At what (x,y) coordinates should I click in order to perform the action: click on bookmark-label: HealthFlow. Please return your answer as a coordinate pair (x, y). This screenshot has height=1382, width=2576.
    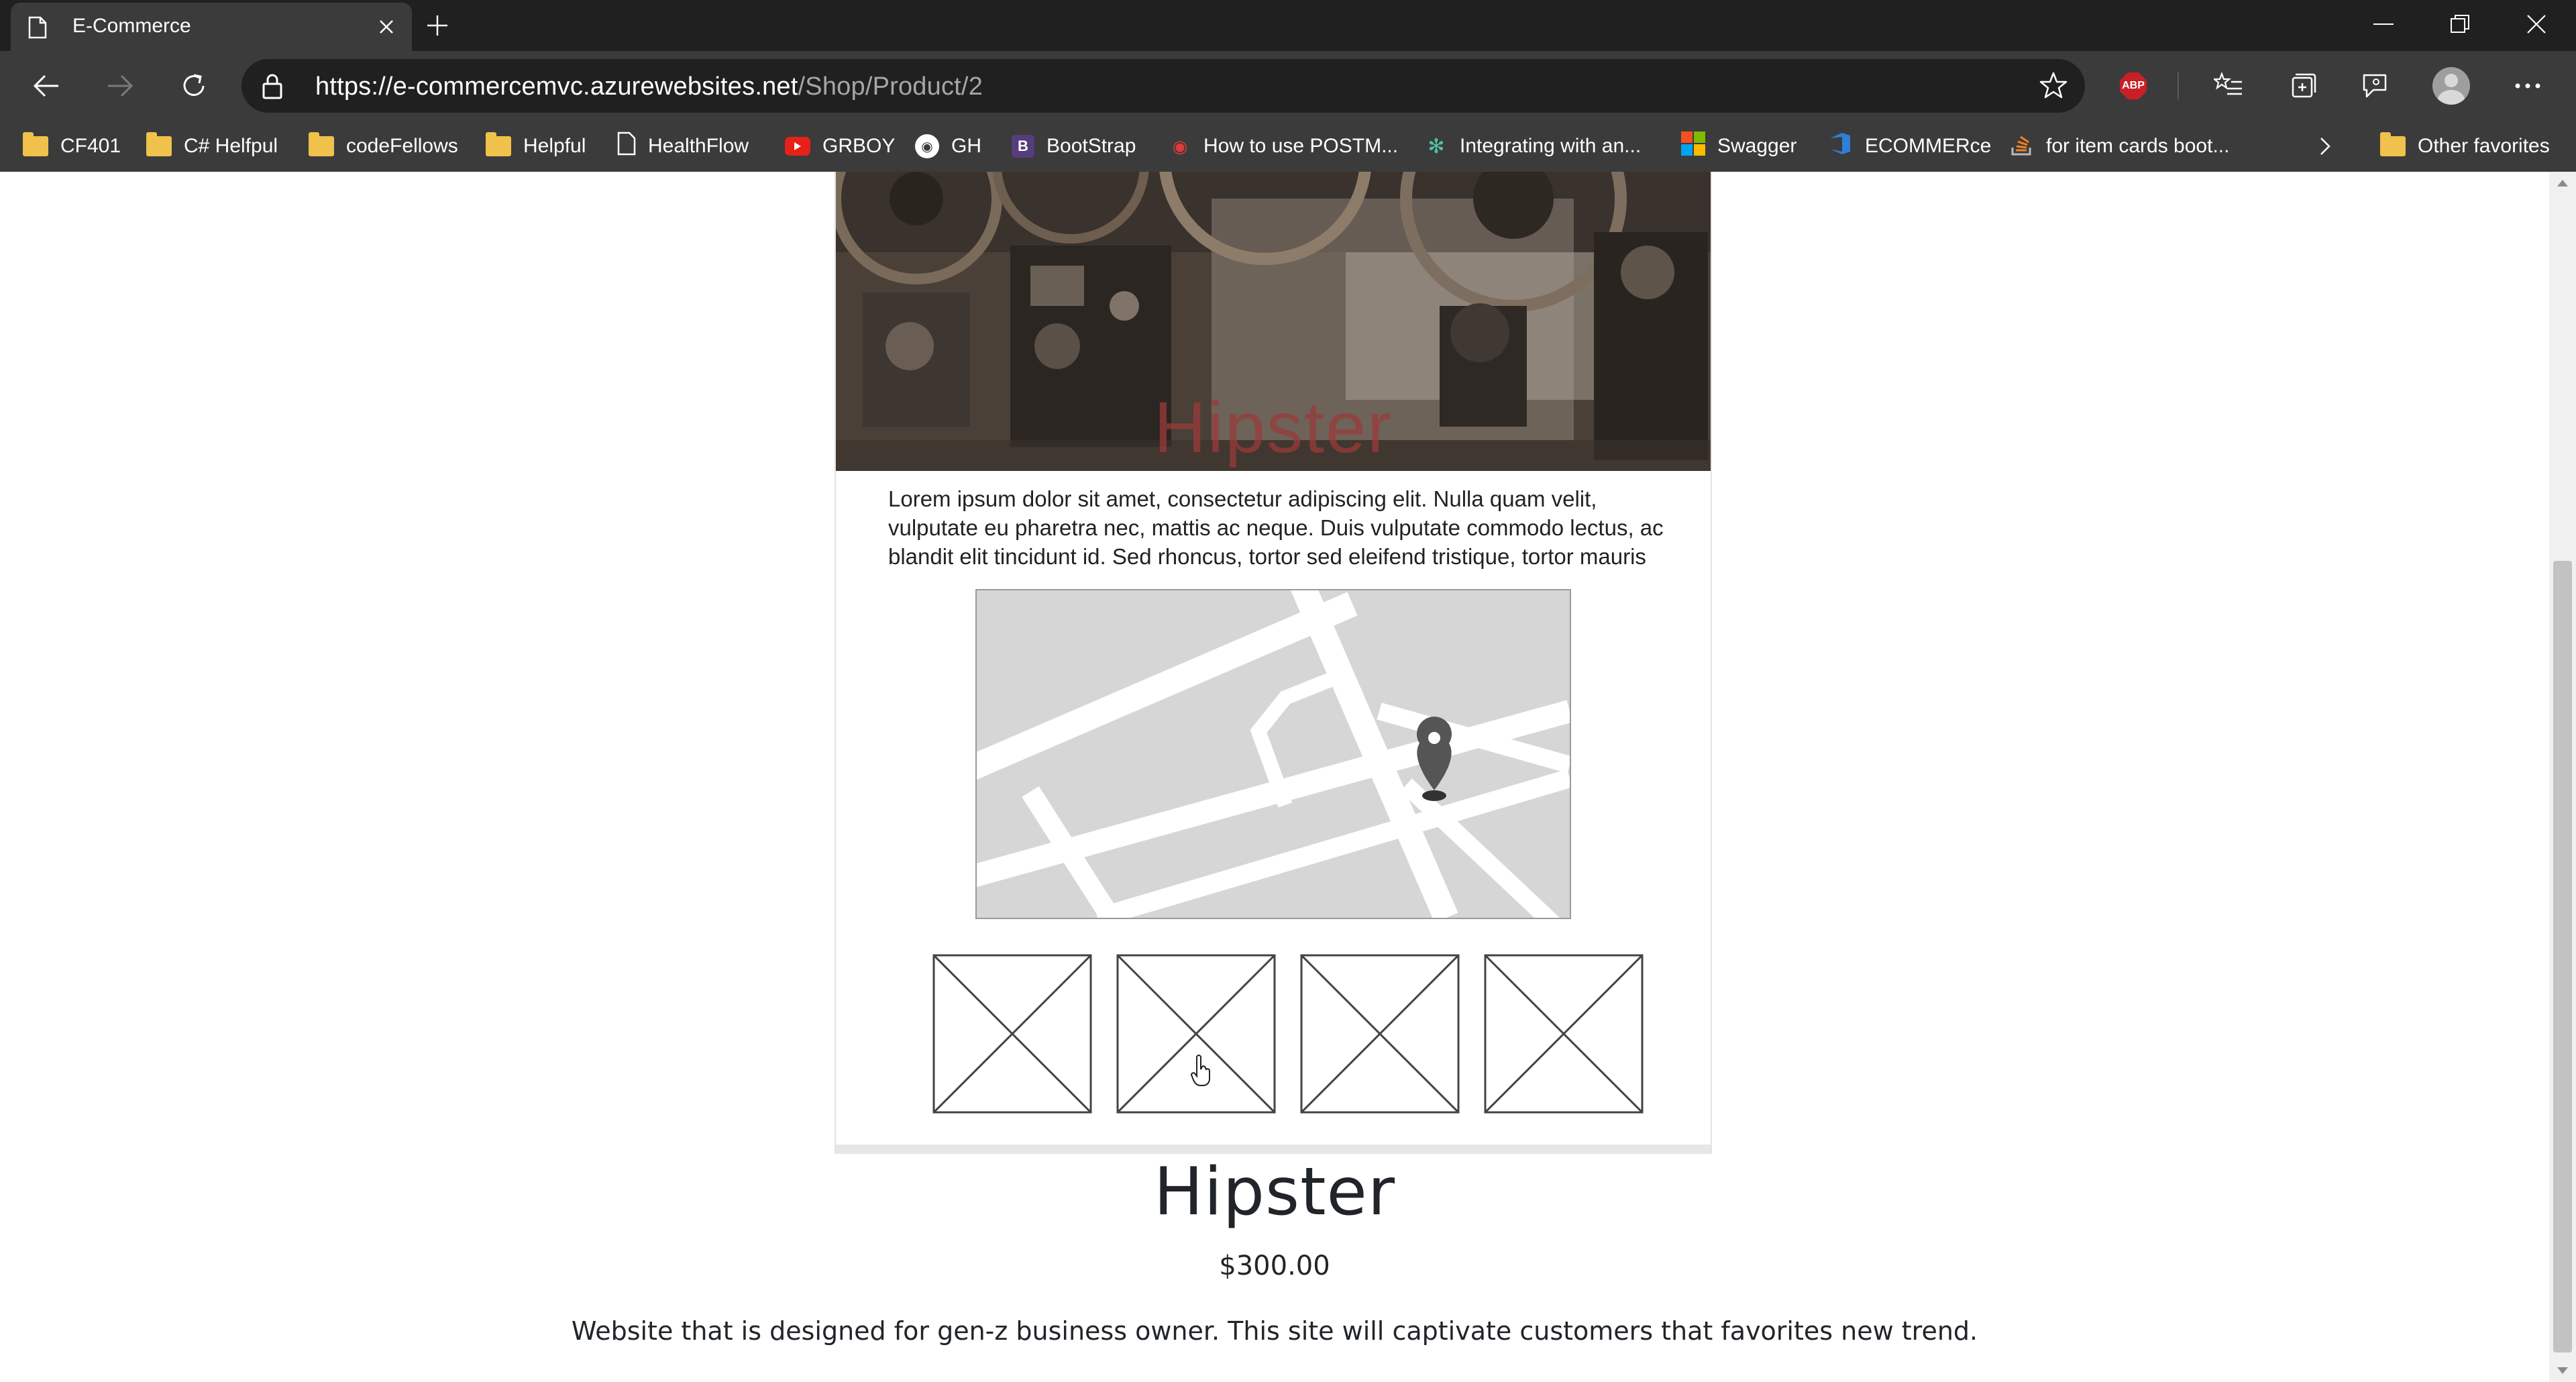
    Looking at the image, I should click on (698, 146).